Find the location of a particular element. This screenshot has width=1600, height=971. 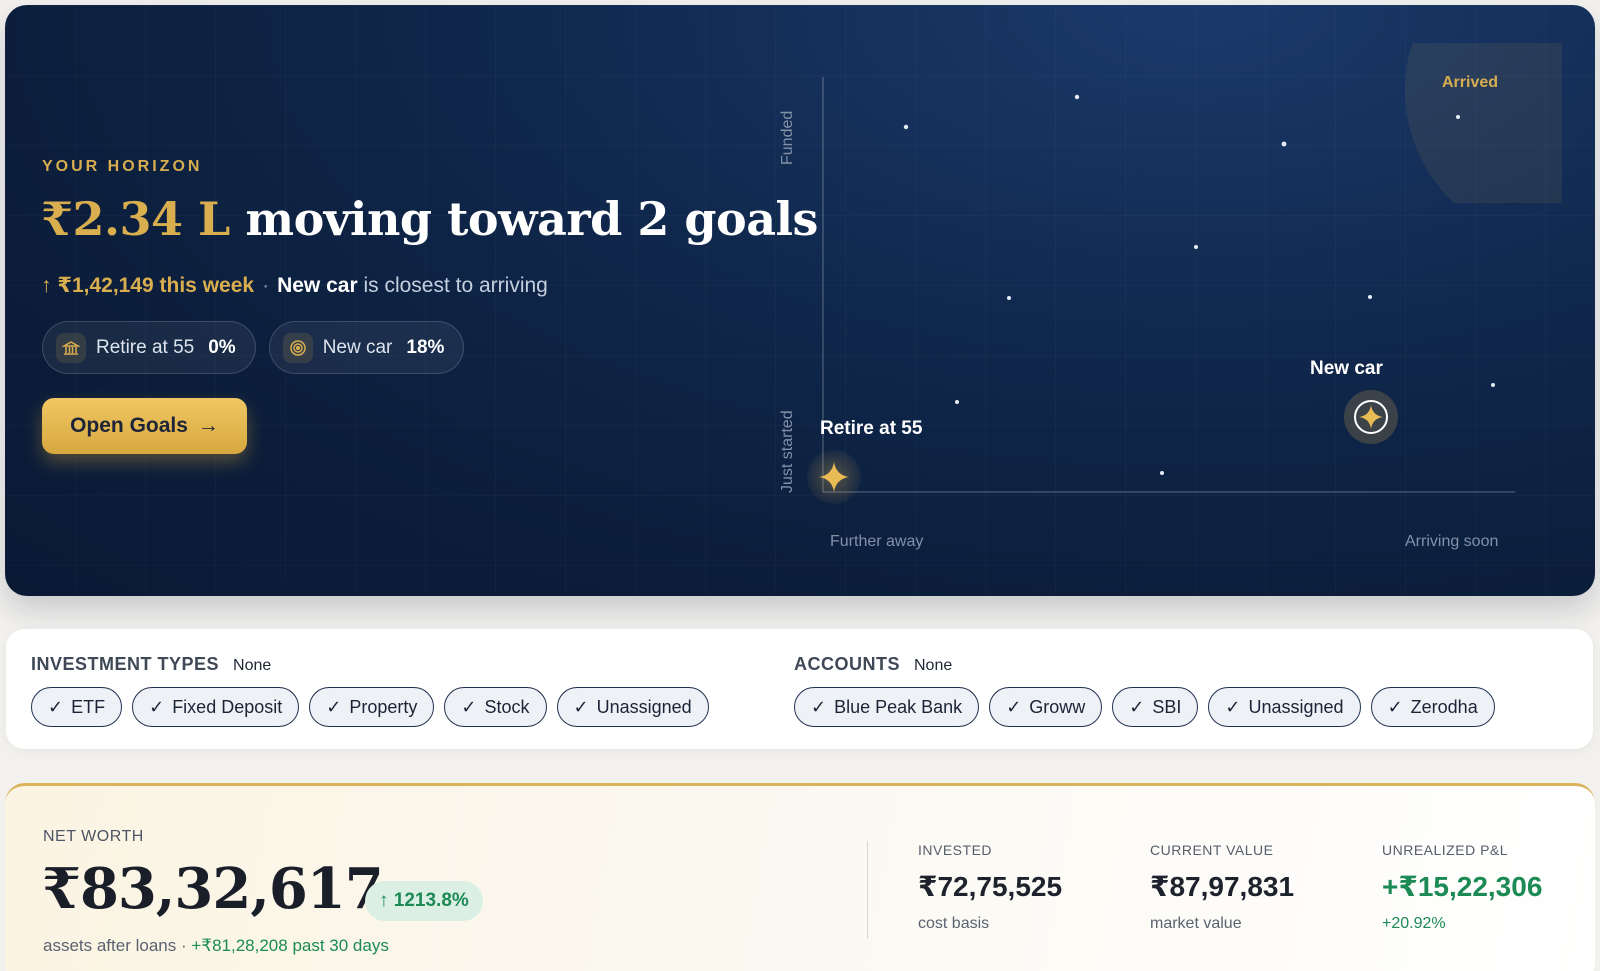

stat-label: INVESTED is located at coordinates (955, 850).